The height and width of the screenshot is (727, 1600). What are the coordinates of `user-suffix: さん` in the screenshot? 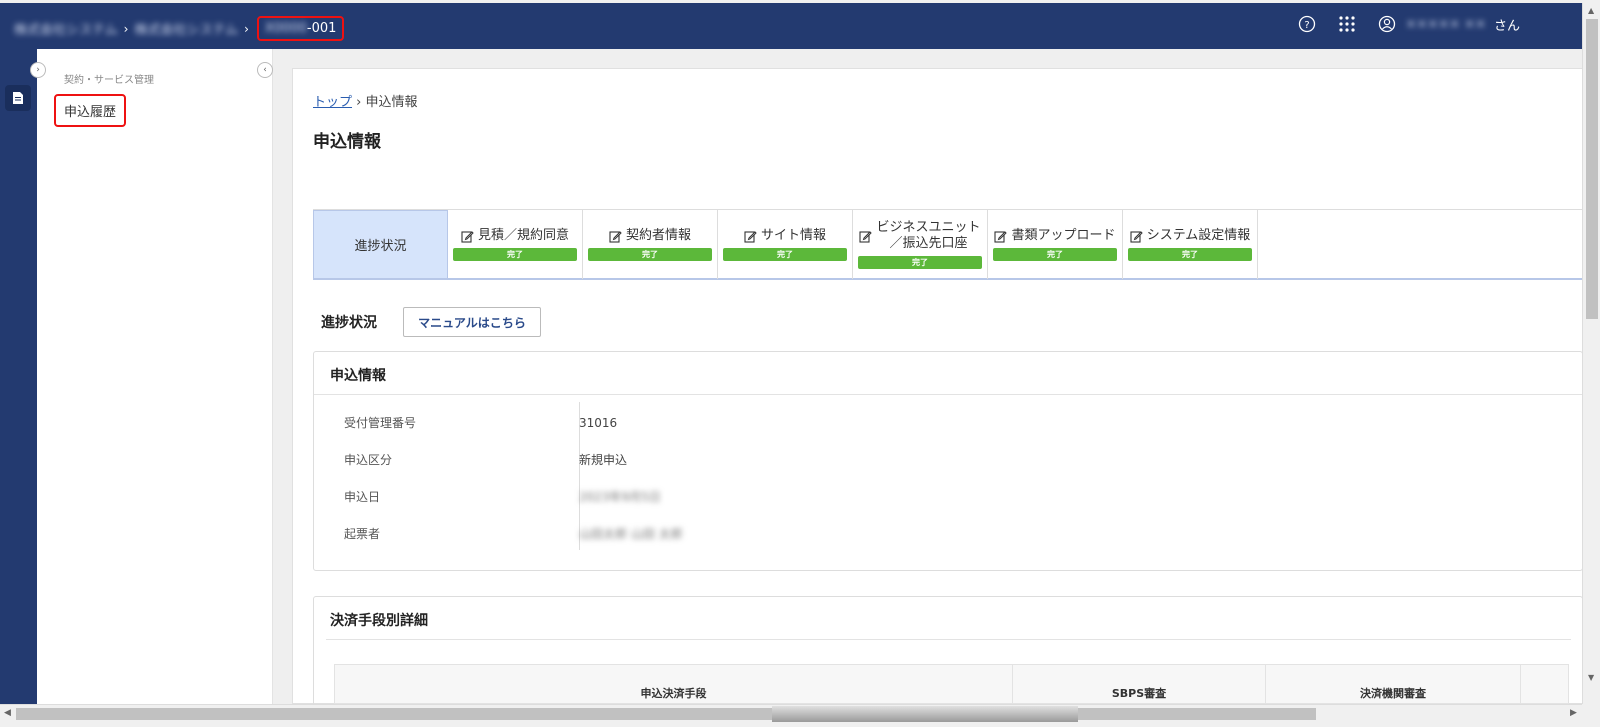 It's located at (1506, 26).